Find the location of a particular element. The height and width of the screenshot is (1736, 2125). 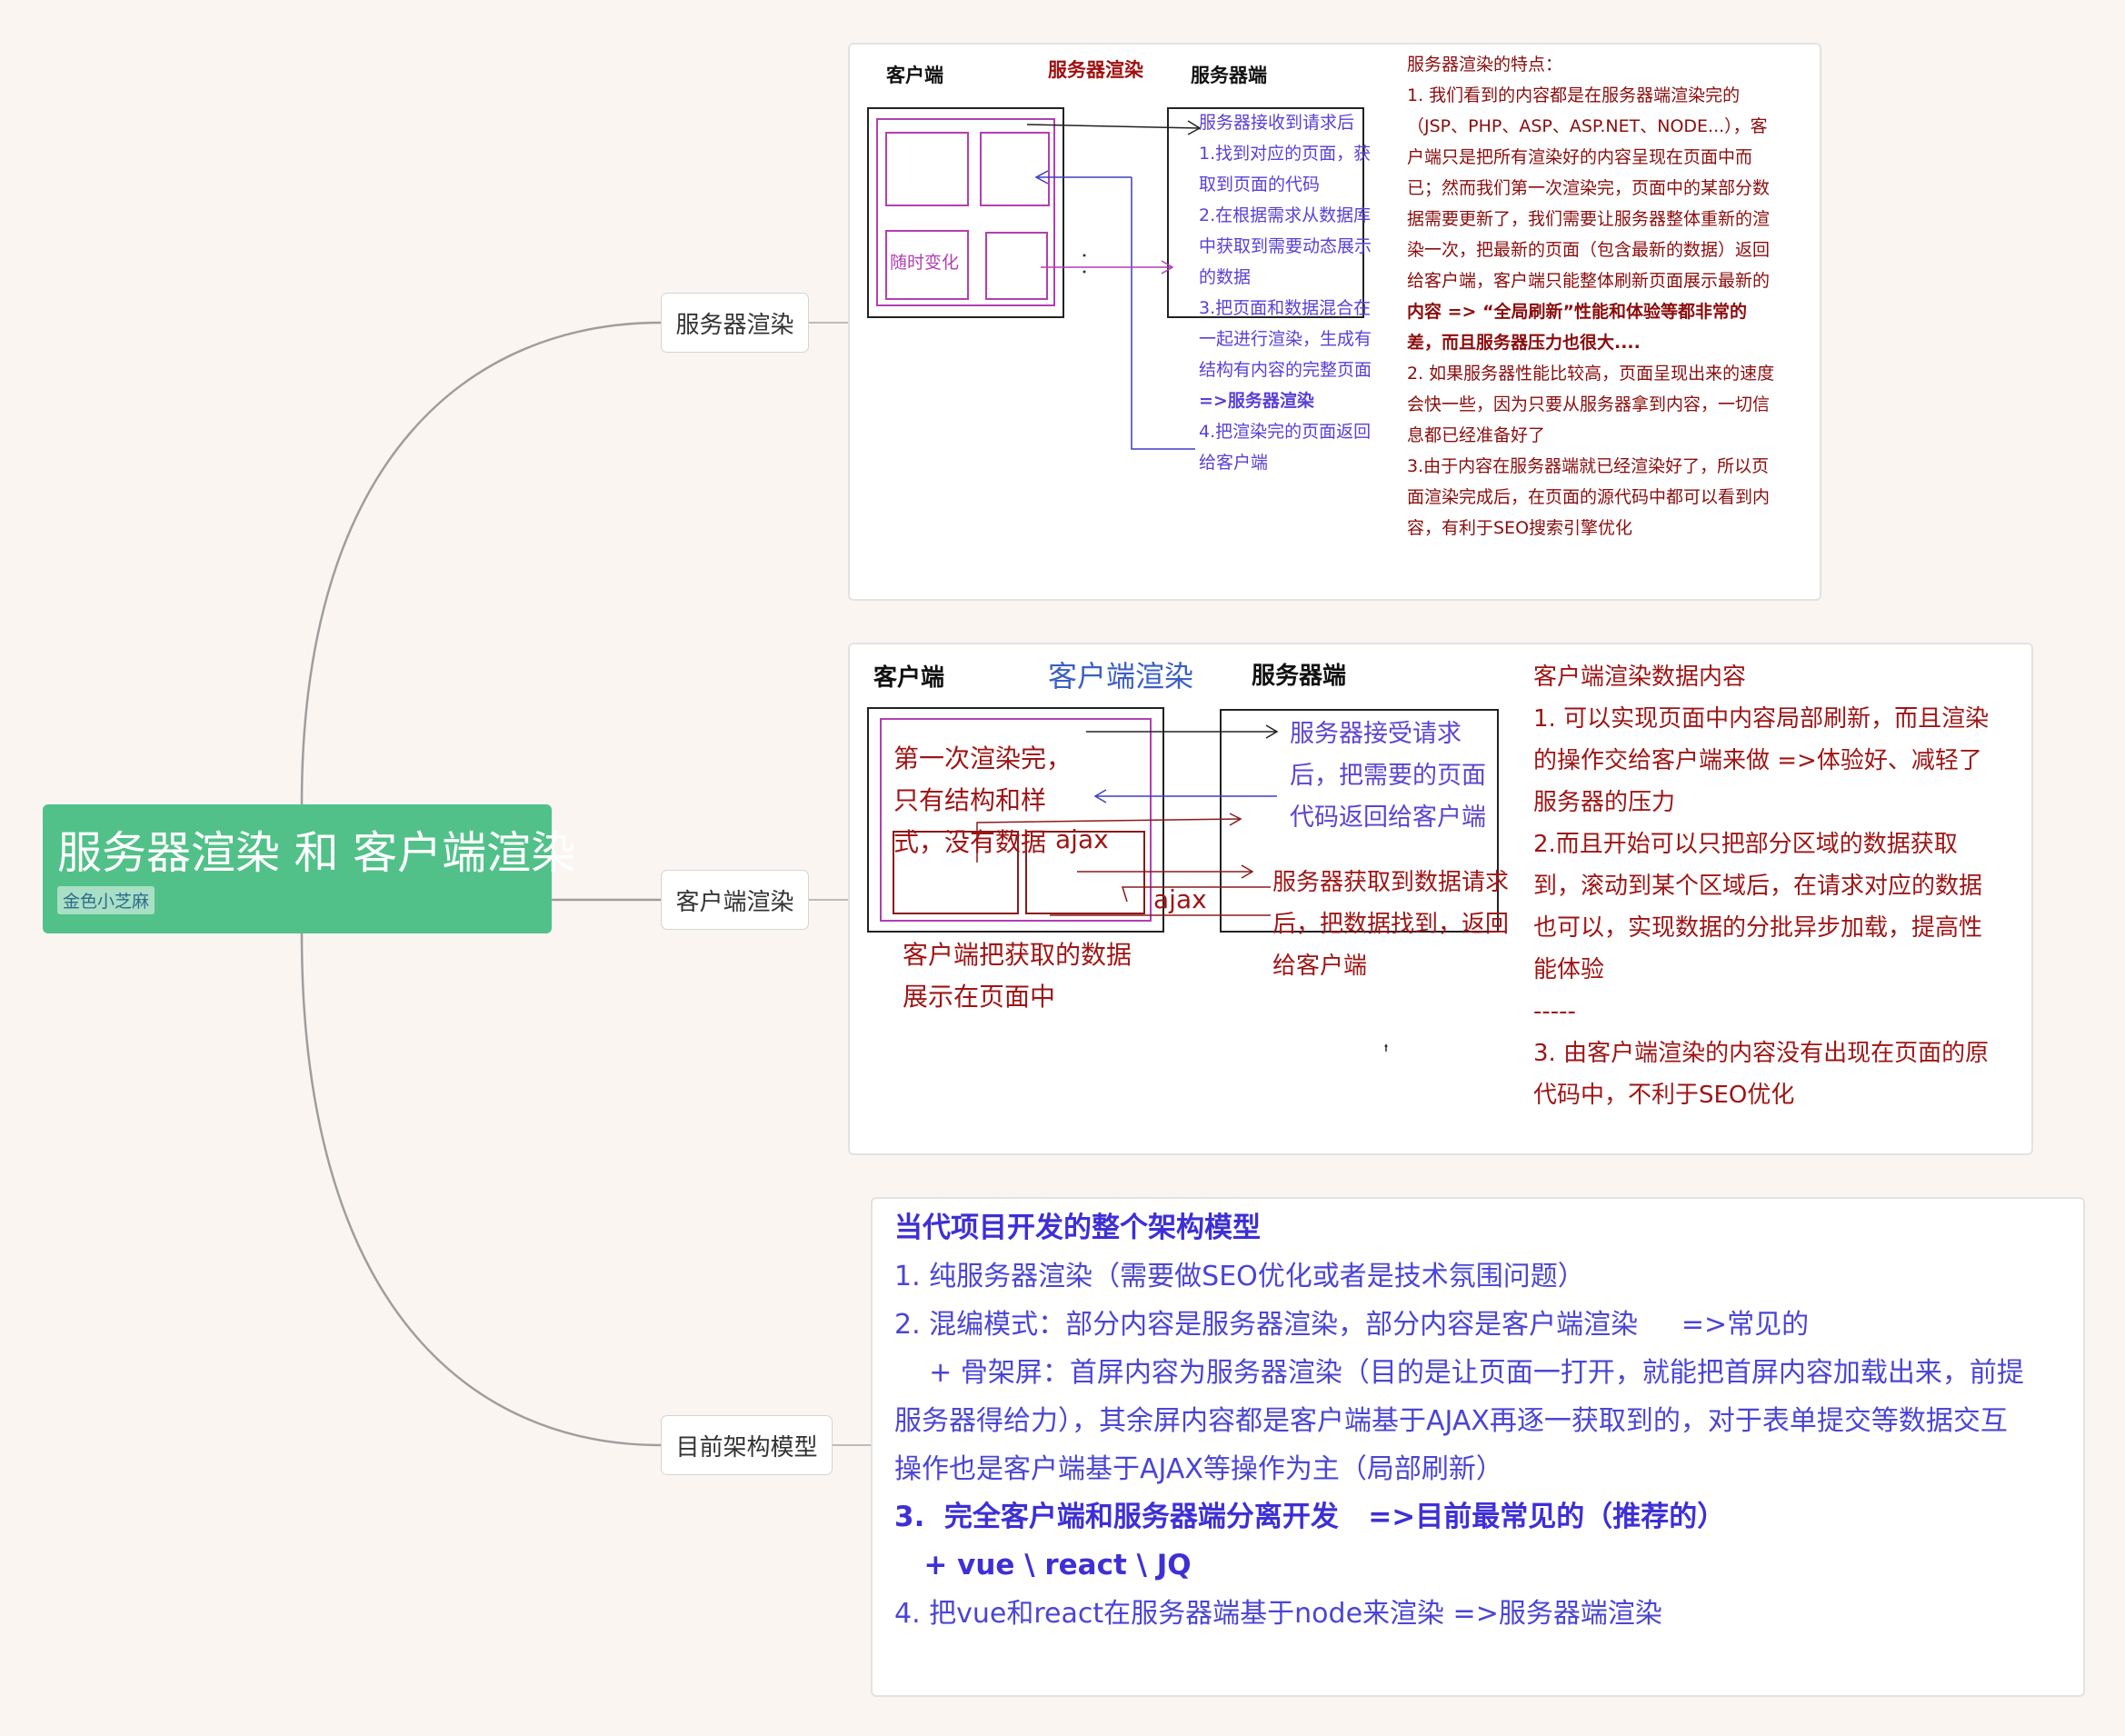

arch-line: + vue \ react \ JQ is located at coordinates (1043, 1565).